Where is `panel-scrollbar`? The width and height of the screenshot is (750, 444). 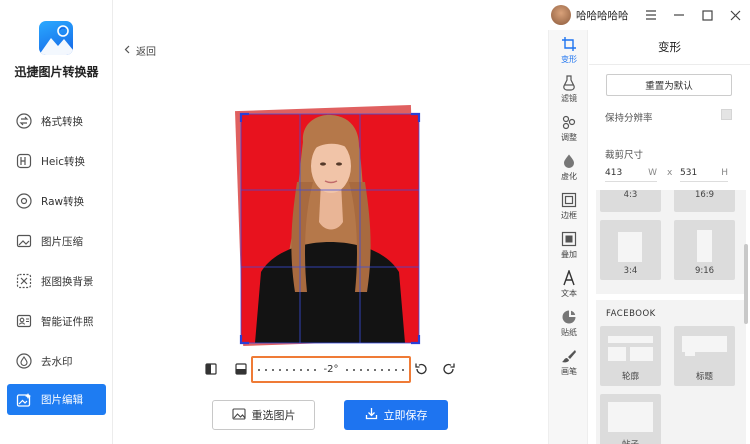
panel-scrollbar is located at coordinates (746, 284).